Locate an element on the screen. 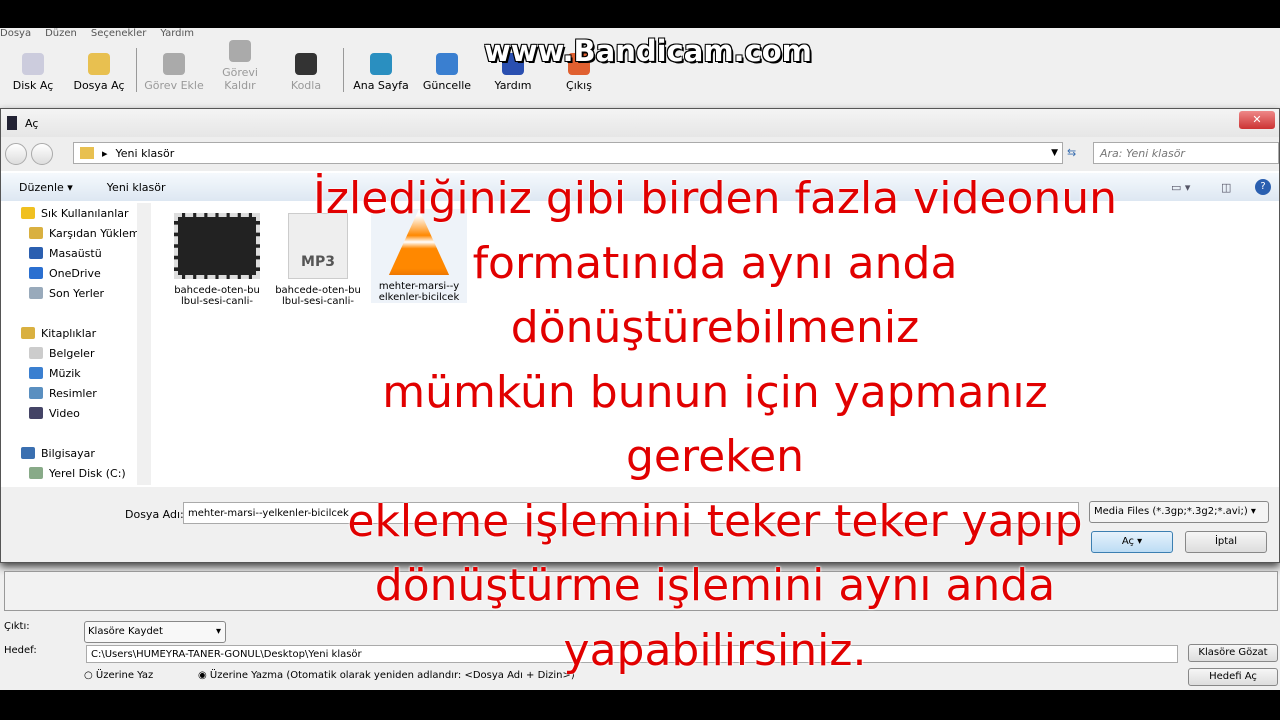 The width and height of the screenshot is (1280, 720). nav-scrollbar is located at coordinates (144, 344).